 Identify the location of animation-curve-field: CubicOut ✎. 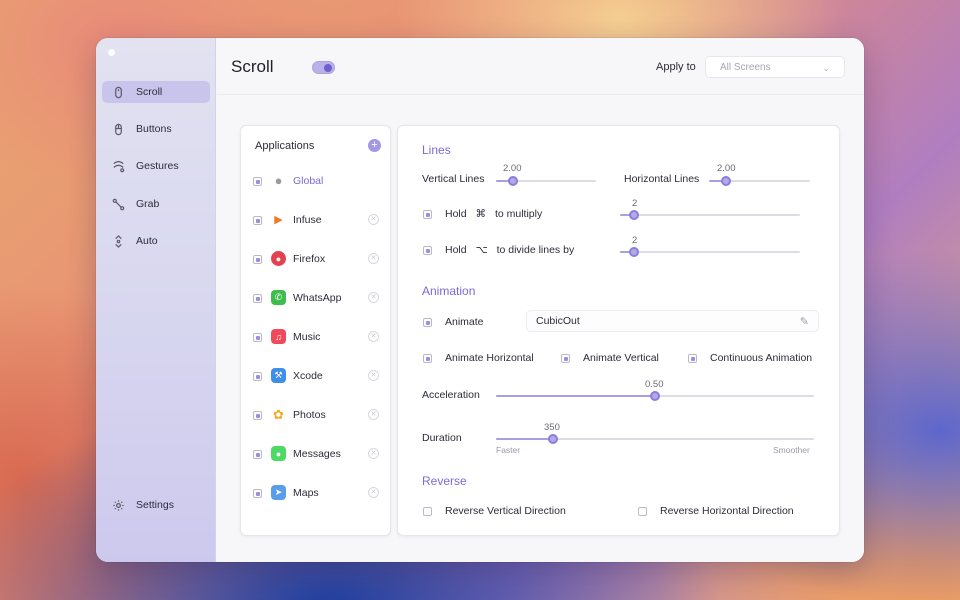
(672, 321).